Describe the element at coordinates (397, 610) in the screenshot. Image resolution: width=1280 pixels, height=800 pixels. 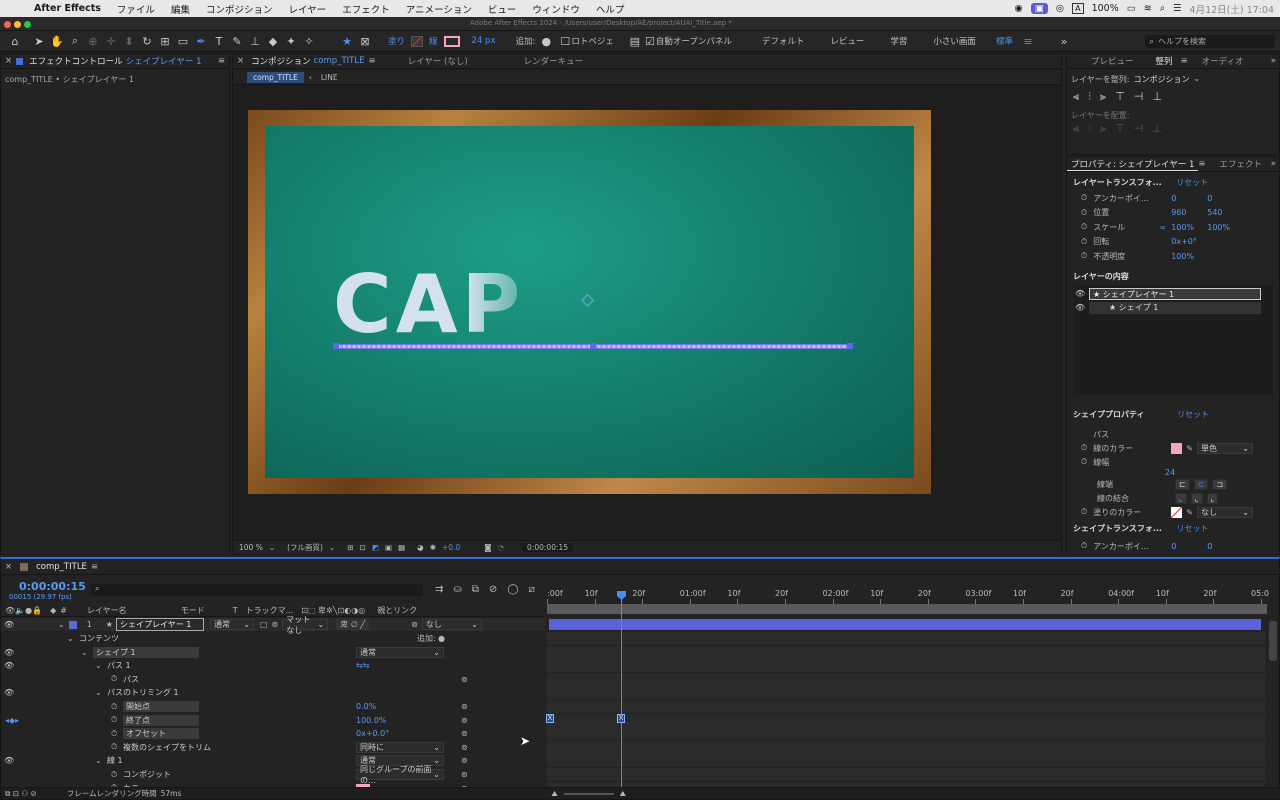
I see `parent-header: 親とリンク` at that location.